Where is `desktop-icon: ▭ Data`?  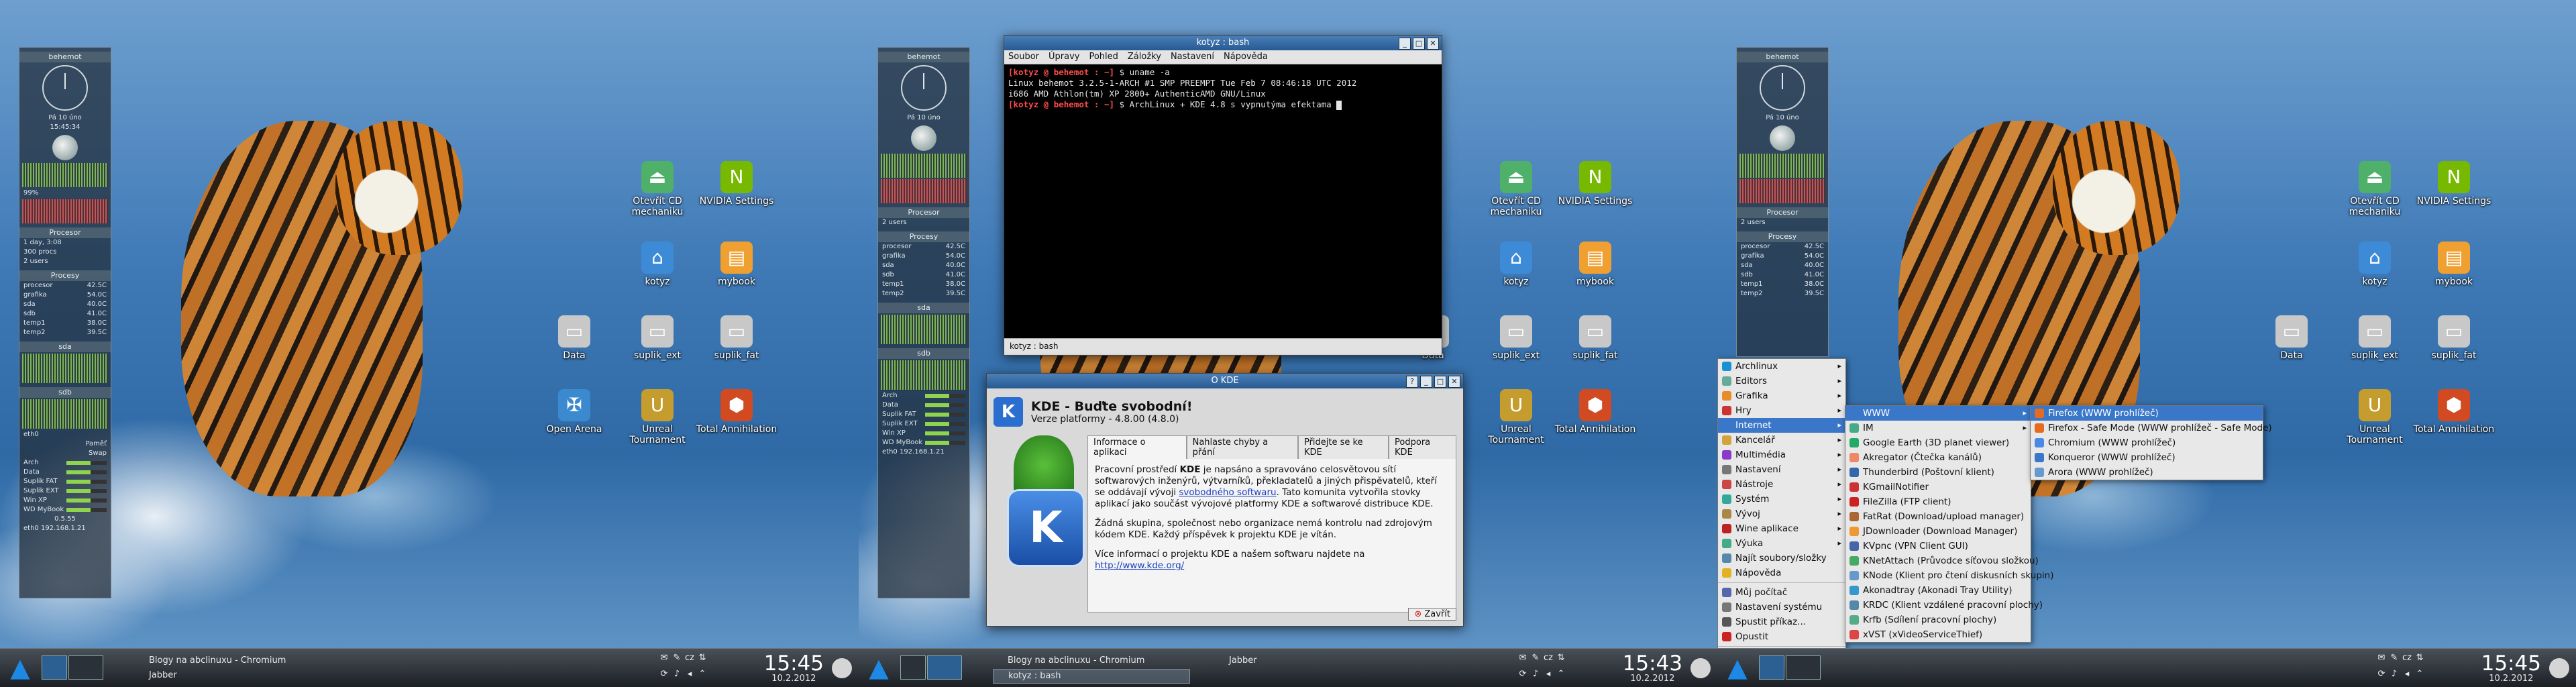
desktop-icon: ▭ Data is located at coordinates (574, 338).